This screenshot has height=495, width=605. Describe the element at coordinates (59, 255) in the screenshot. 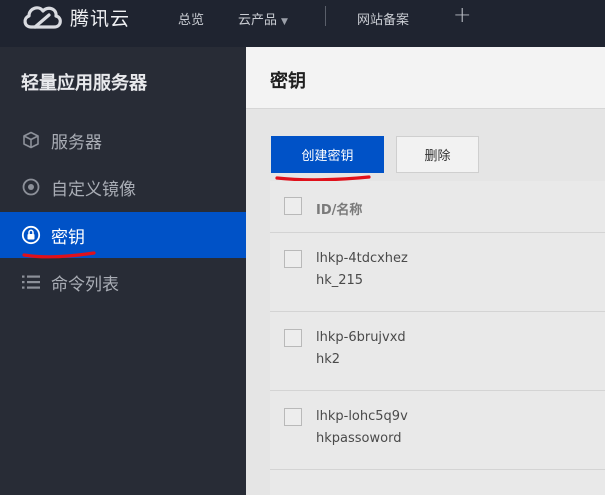

I see `red-underline-annotation` at that location.